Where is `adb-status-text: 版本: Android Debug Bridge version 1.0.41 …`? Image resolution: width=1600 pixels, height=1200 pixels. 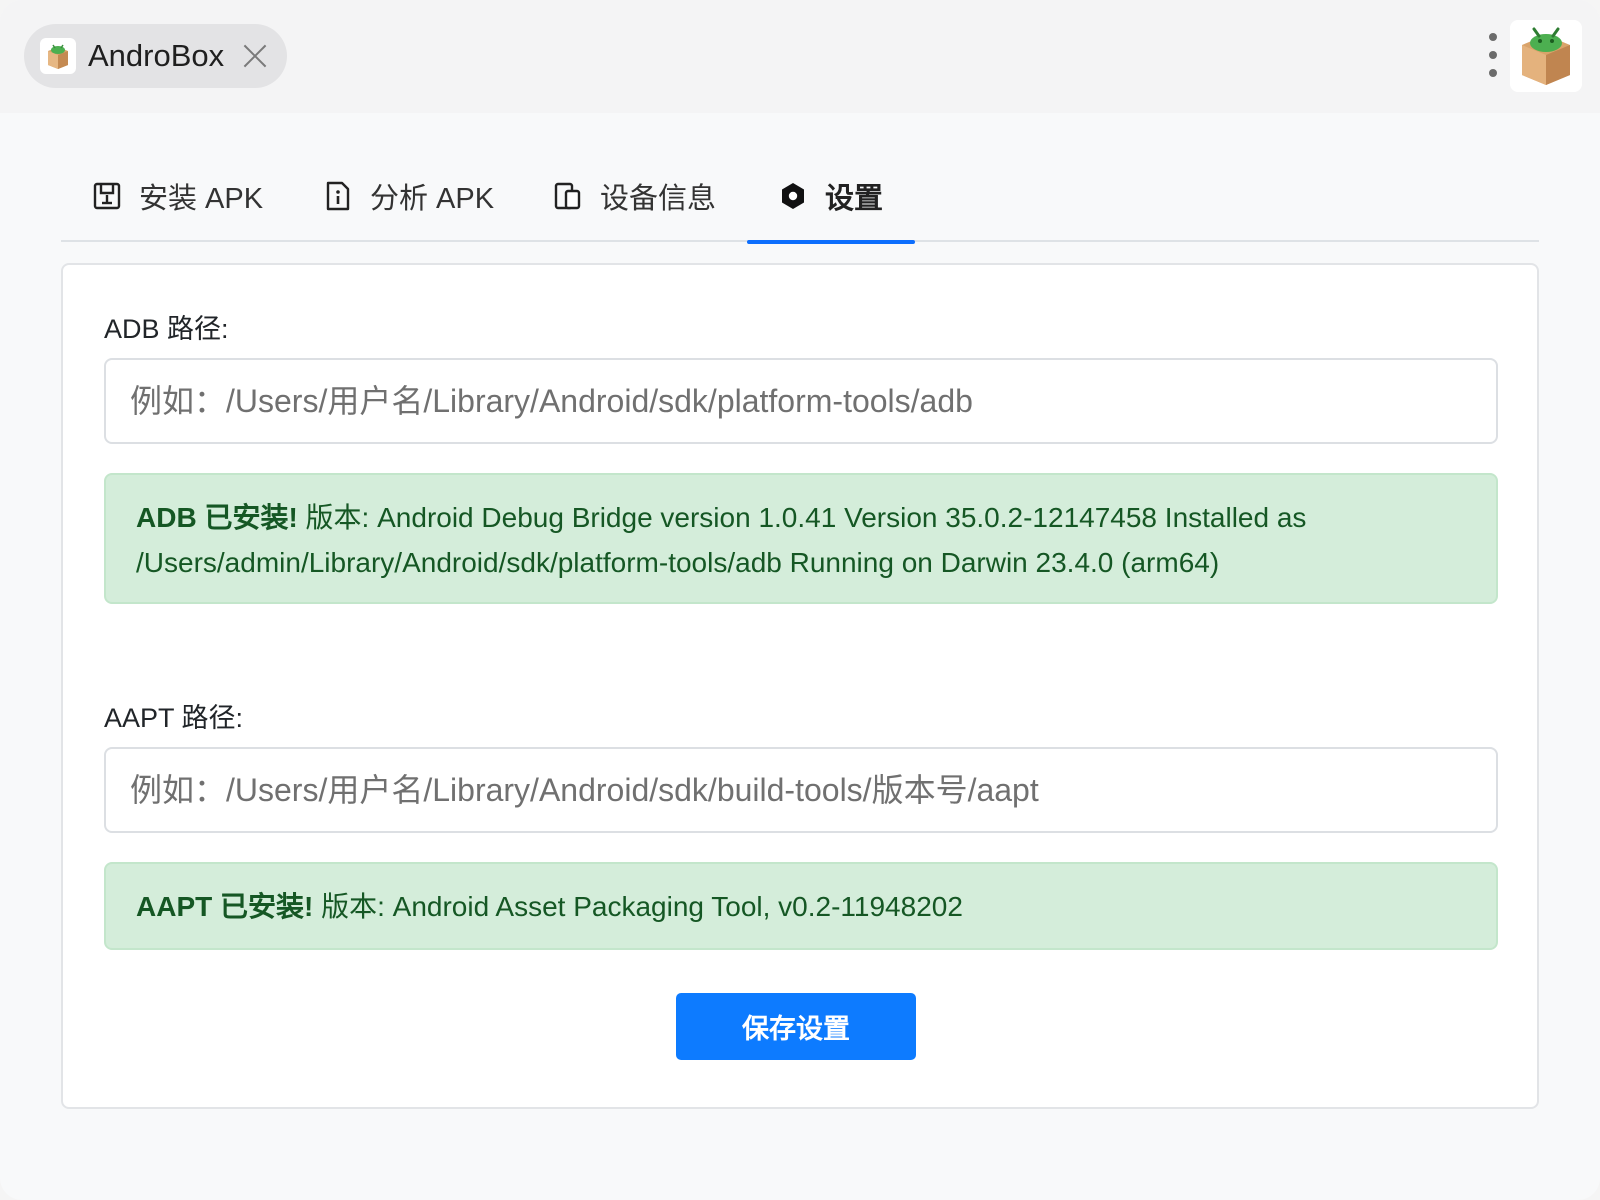 adb-status-text: 版本: Android Debug Bridge version 1.0.41 … is located at coordinates (721, 540).